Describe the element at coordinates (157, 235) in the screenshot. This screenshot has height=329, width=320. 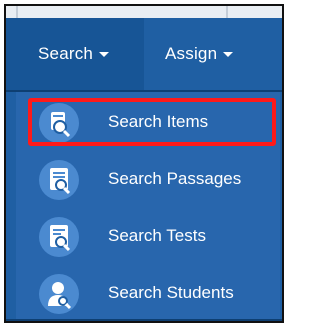
I see `menu-item-label: Search Tests` at that location.